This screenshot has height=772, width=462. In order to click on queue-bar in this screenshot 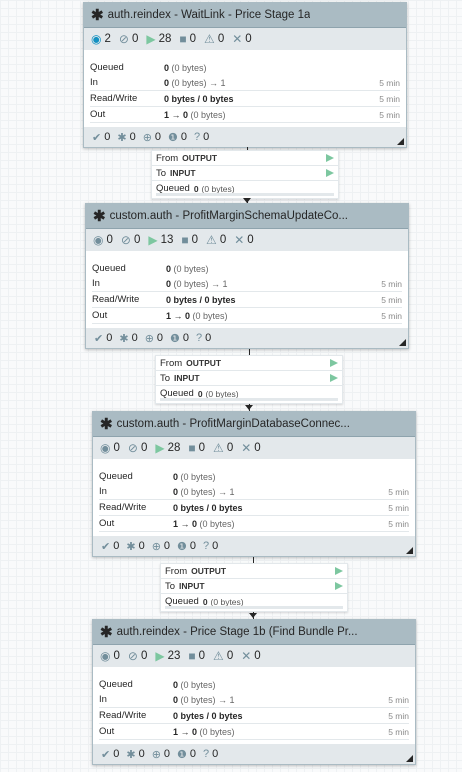, I will do `click(249, 399)`.